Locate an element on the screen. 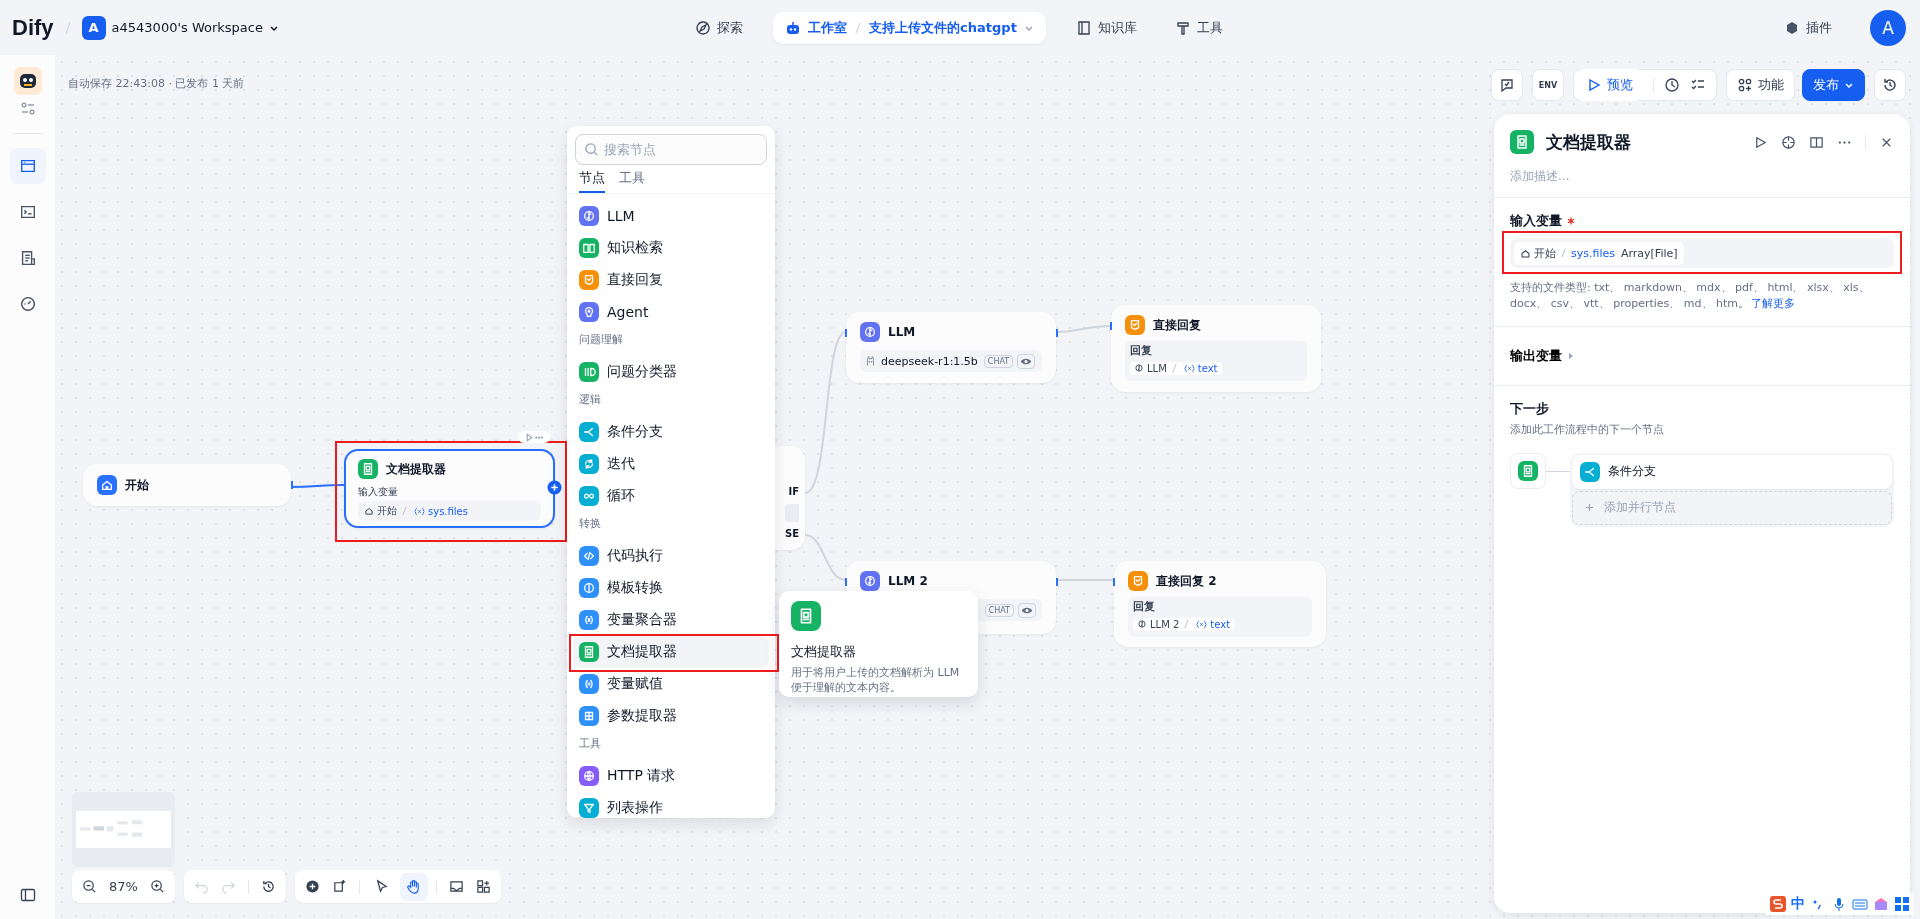  menu-item: 循环 is located at coordinates (671, 496).